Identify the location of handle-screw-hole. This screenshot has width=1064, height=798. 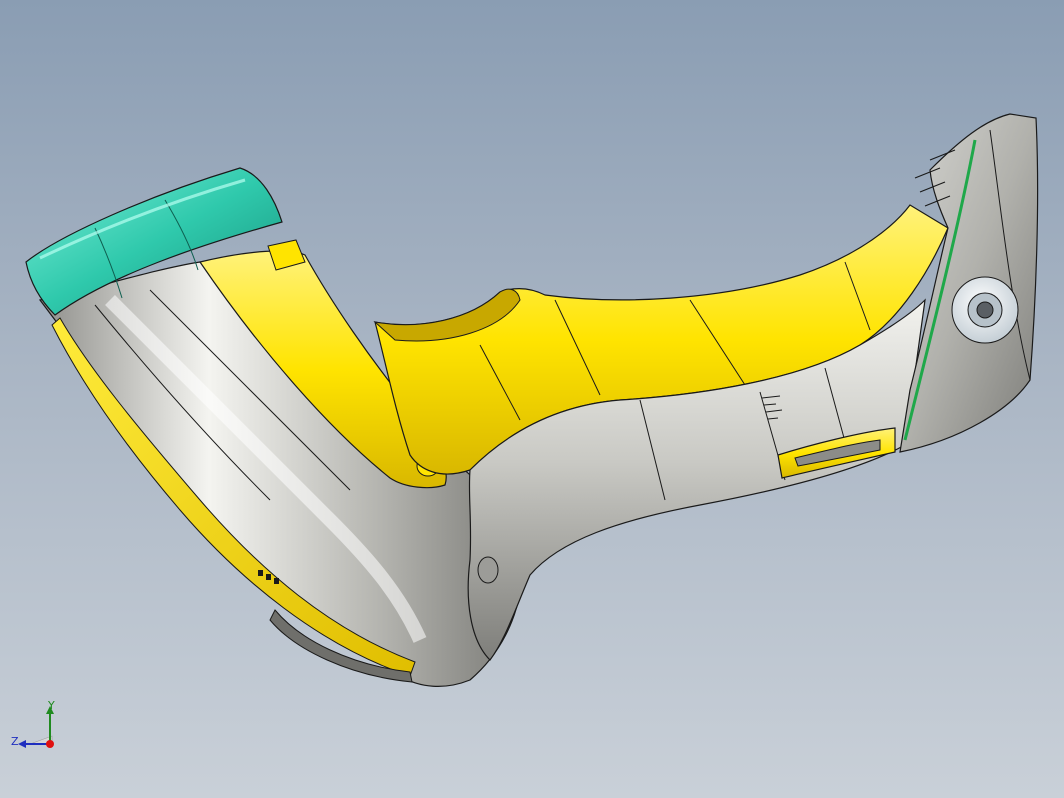
(488, 570).